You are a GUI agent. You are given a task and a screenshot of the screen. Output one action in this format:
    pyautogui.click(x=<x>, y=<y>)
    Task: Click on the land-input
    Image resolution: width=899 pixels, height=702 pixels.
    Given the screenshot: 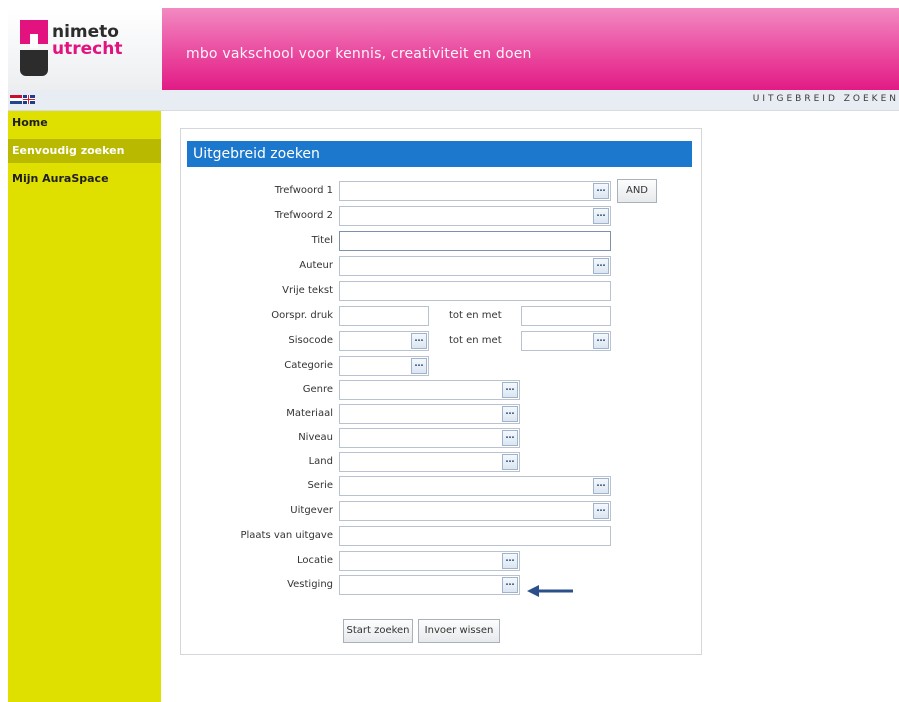 What is the action you would take?
    pyautogui.click(x=429, y=462)
    